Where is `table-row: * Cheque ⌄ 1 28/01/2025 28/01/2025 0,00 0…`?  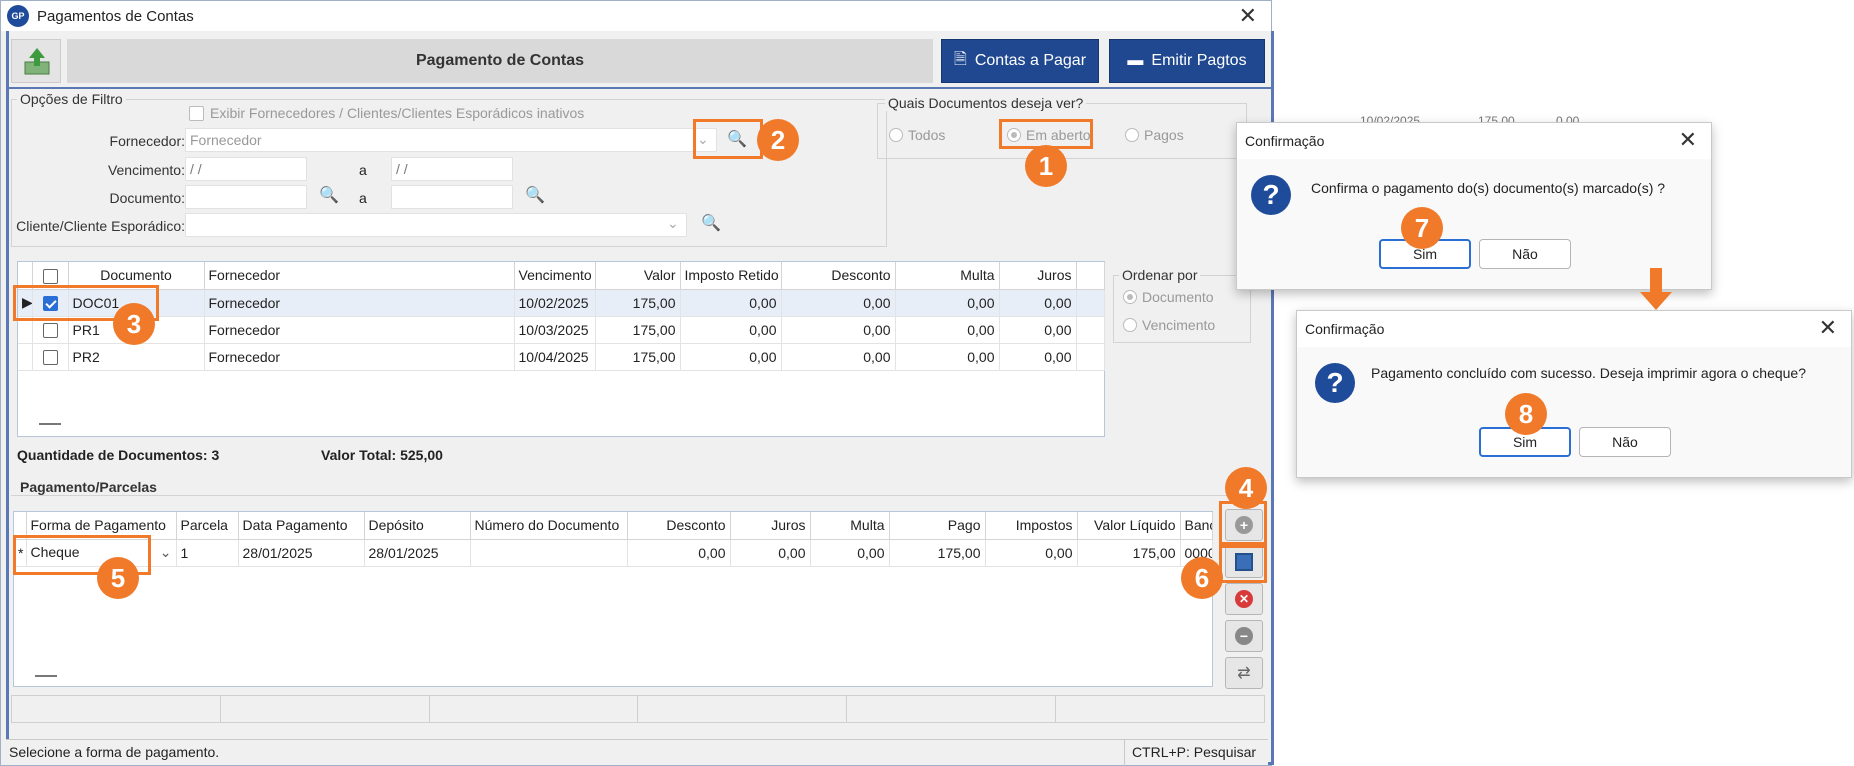
table-row: * Cheque ⌄ 1 28/01/2025 28/01/2025 0,00 0… is located at coordinates (613, 553).